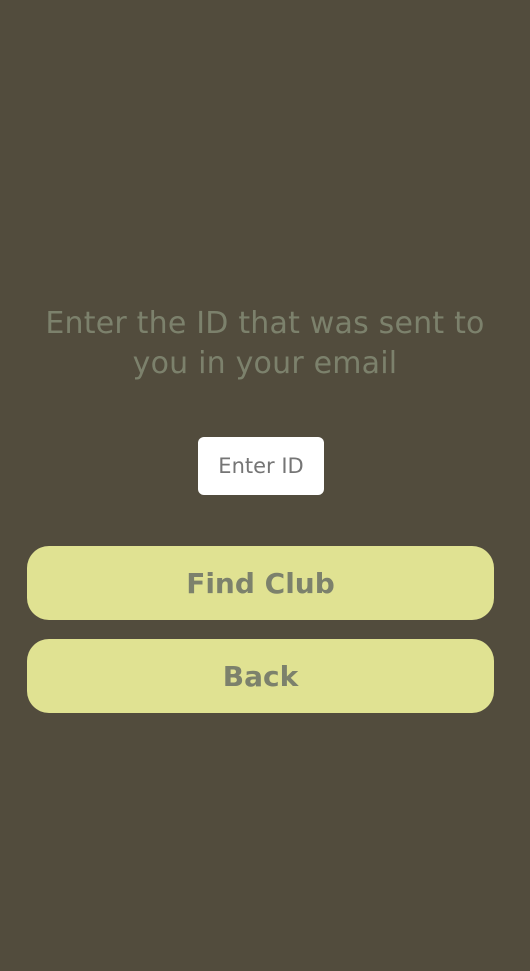 This screenshot has height=971, width=530. Describe the element at coordinates (261, 466) in the screenshot. I see `club-id-input` at that location.